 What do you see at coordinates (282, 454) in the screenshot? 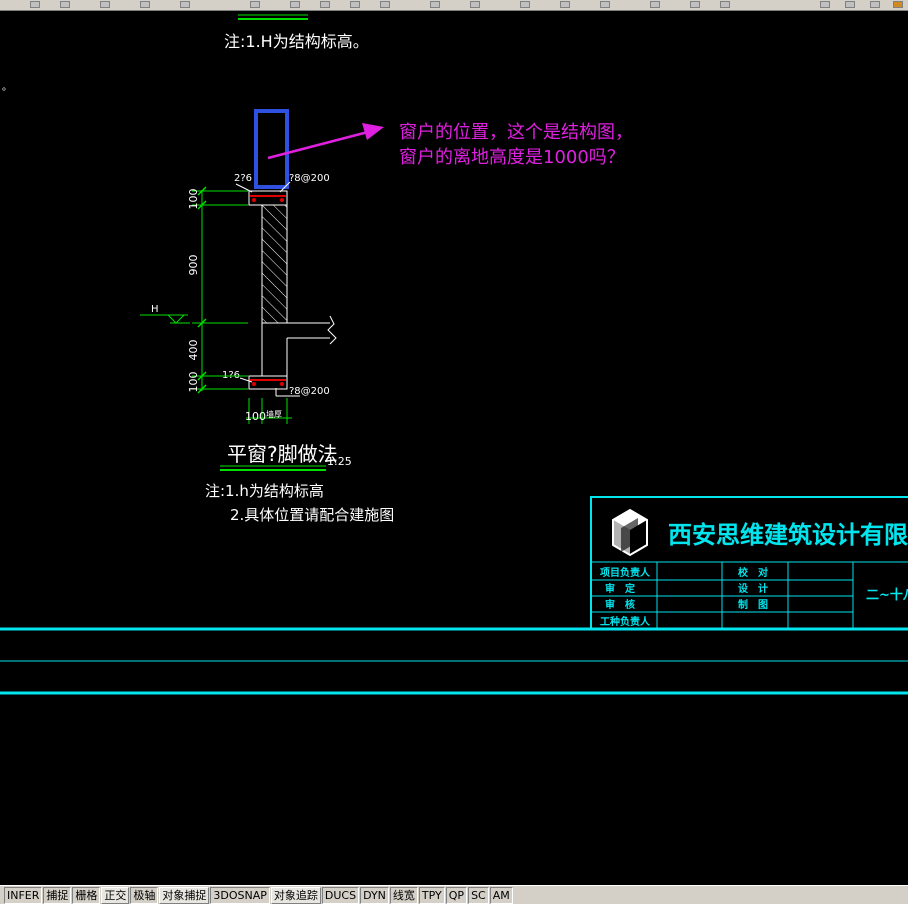
I see `section-title: 平窗?脚做法` at bounding box center [282, 454].